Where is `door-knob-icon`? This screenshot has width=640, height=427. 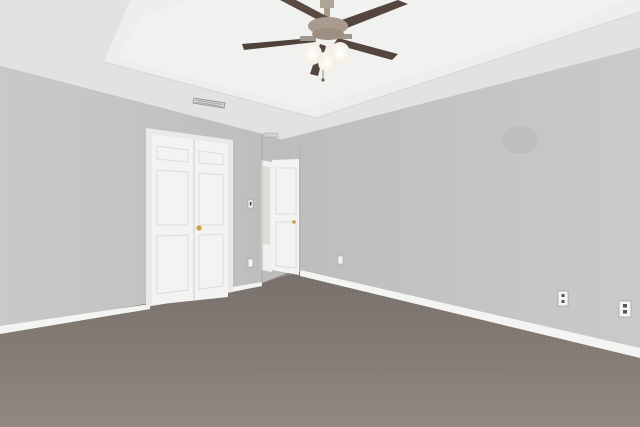
door-knob-icon is located at coordinates (199, 228).